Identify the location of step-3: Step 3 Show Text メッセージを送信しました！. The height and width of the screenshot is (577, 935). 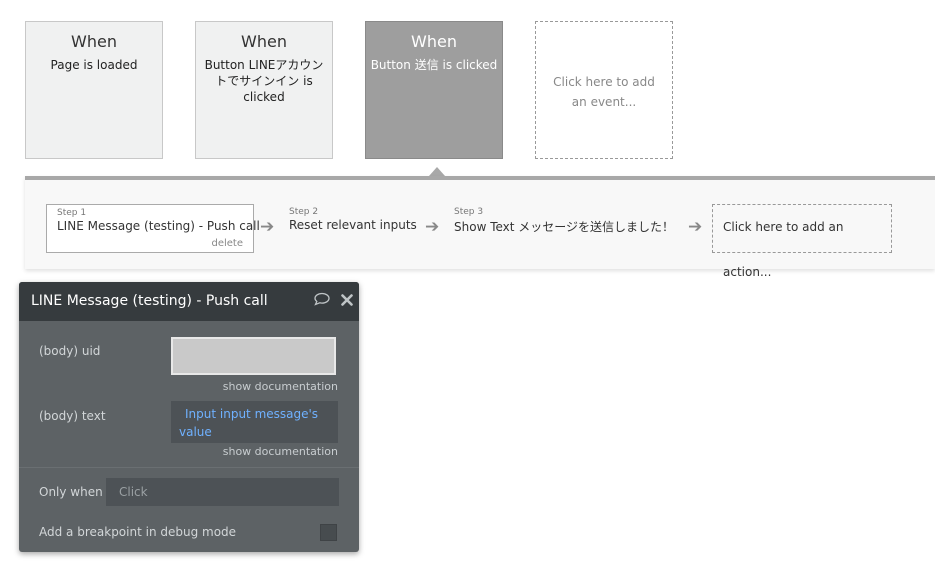
(564, 221).